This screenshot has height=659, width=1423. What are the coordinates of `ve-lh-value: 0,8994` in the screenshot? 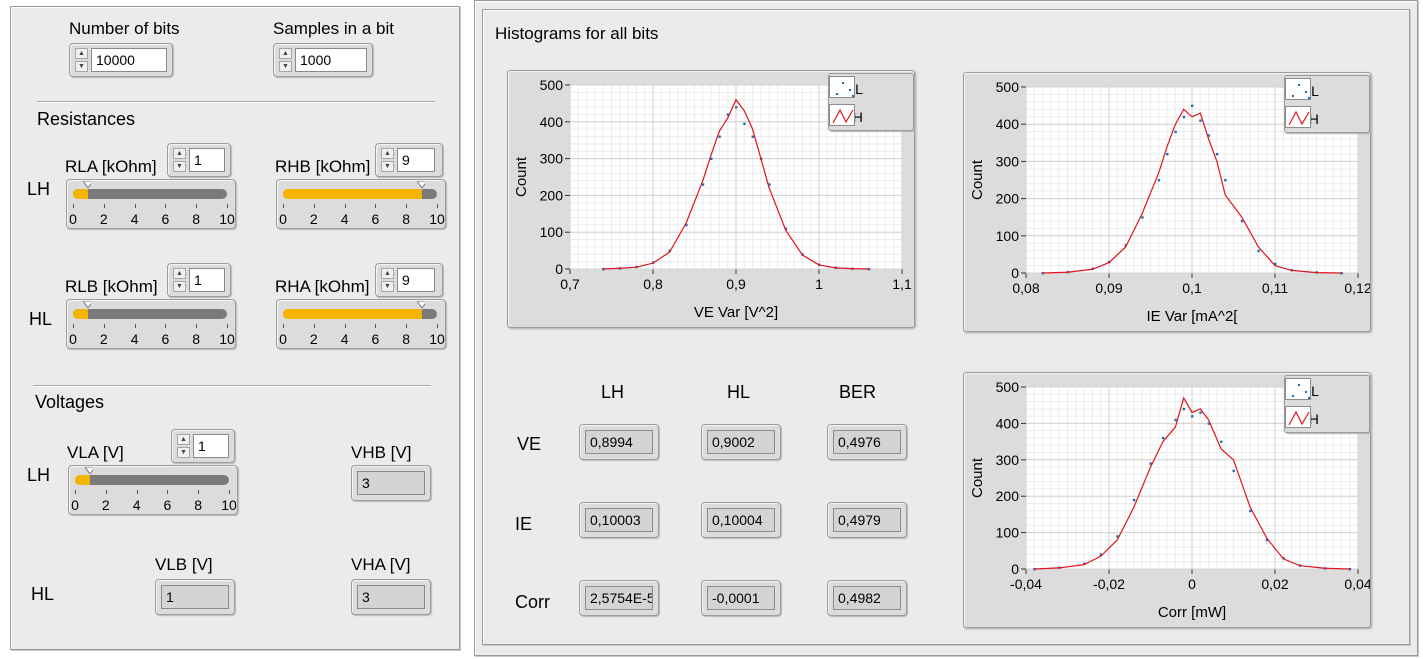 It's located at (619, 442).